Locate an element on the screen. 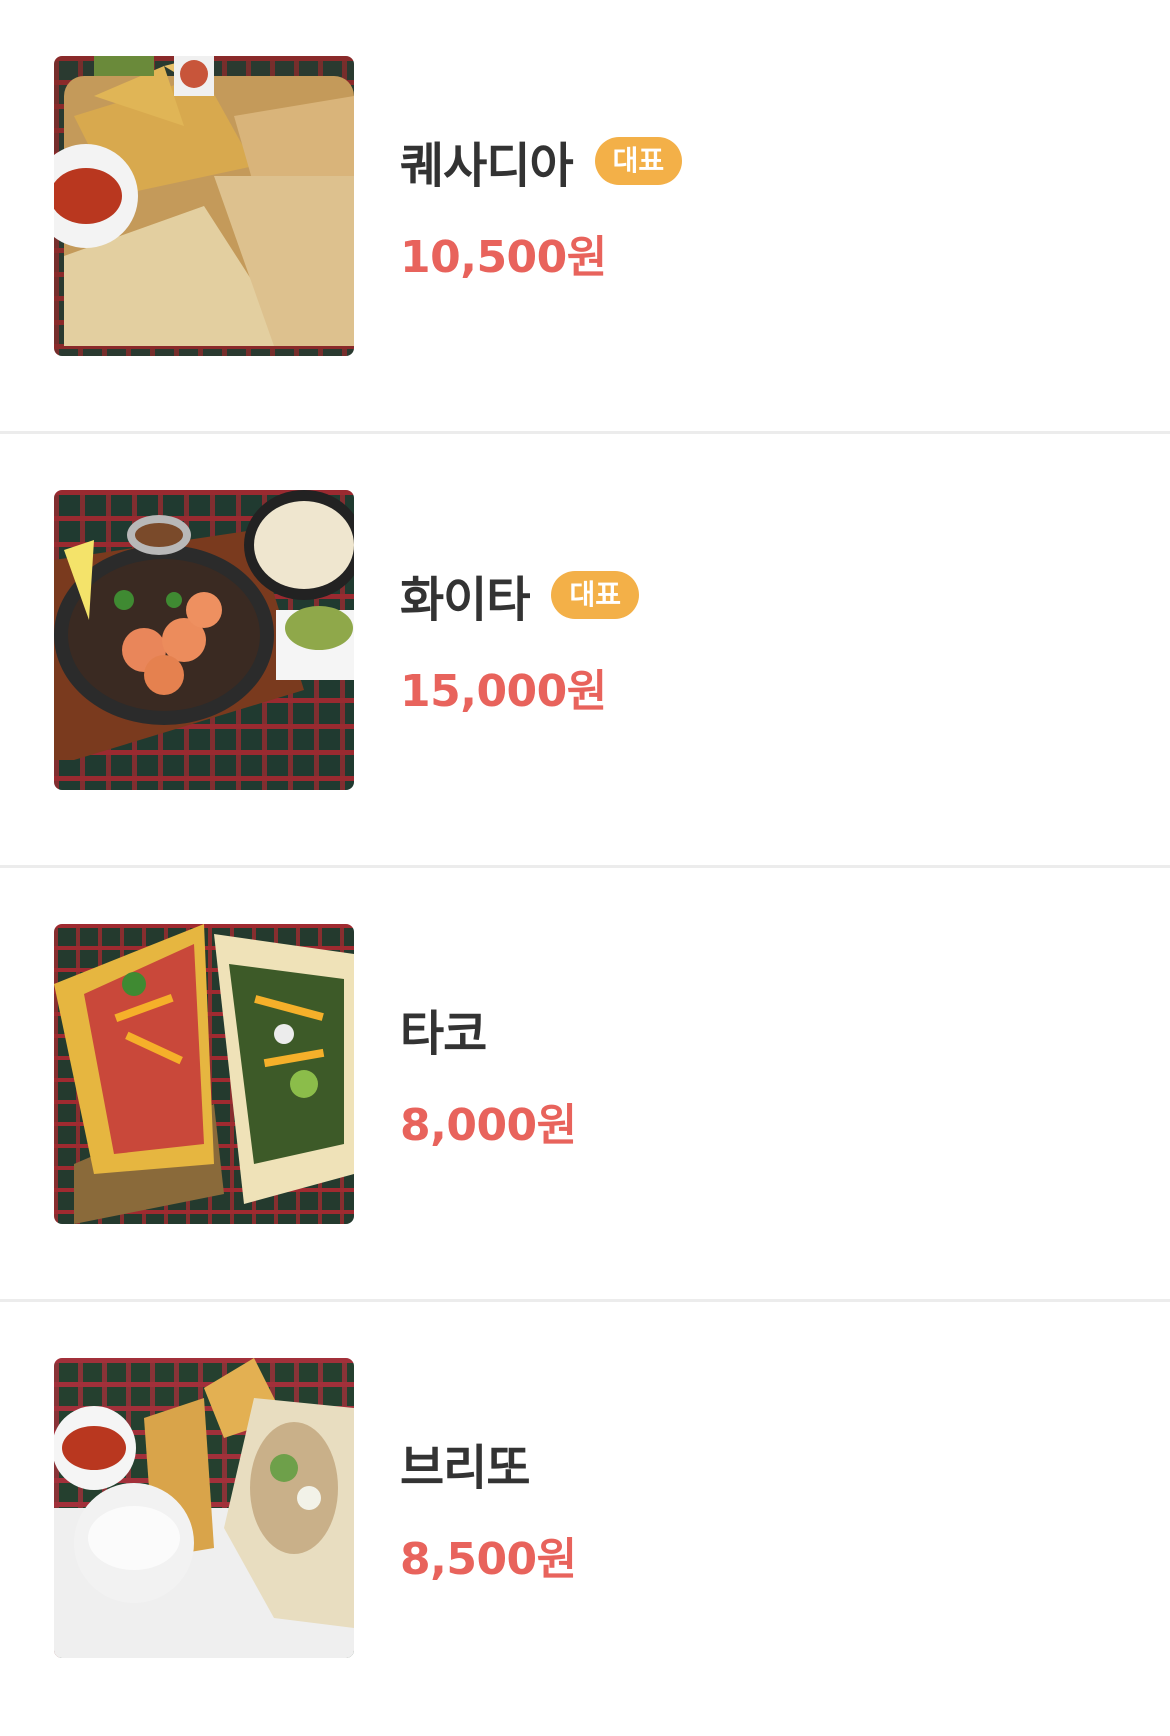 Image resolution: width=1170 pixels, height=1736 pixels. name-row: 화이타 대표 is located at coordinates (520, 595).